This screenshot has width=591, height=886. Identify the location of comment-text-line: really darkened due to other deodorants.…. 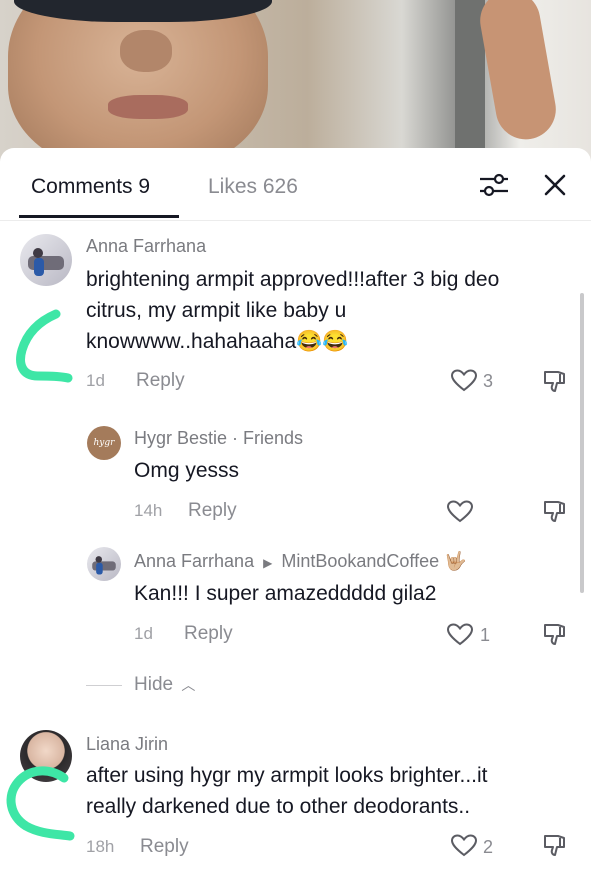
(278, 806).